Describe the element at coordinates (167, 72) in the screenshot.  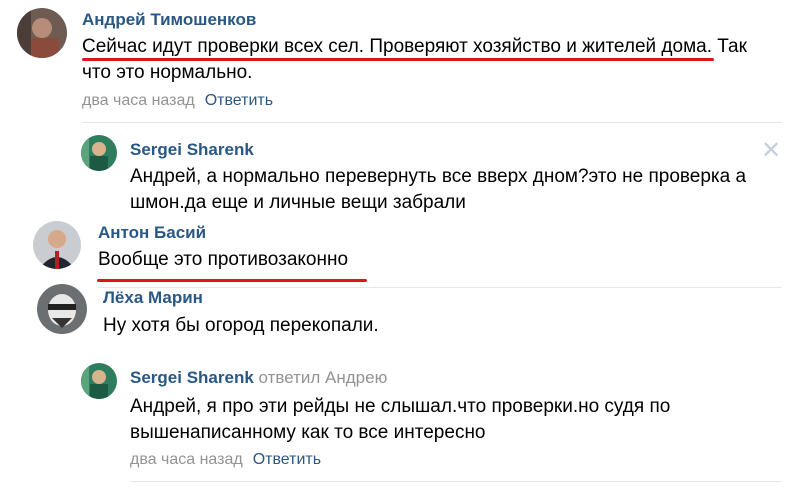
I see `comment-text-line2: что это нормально.` at that location.